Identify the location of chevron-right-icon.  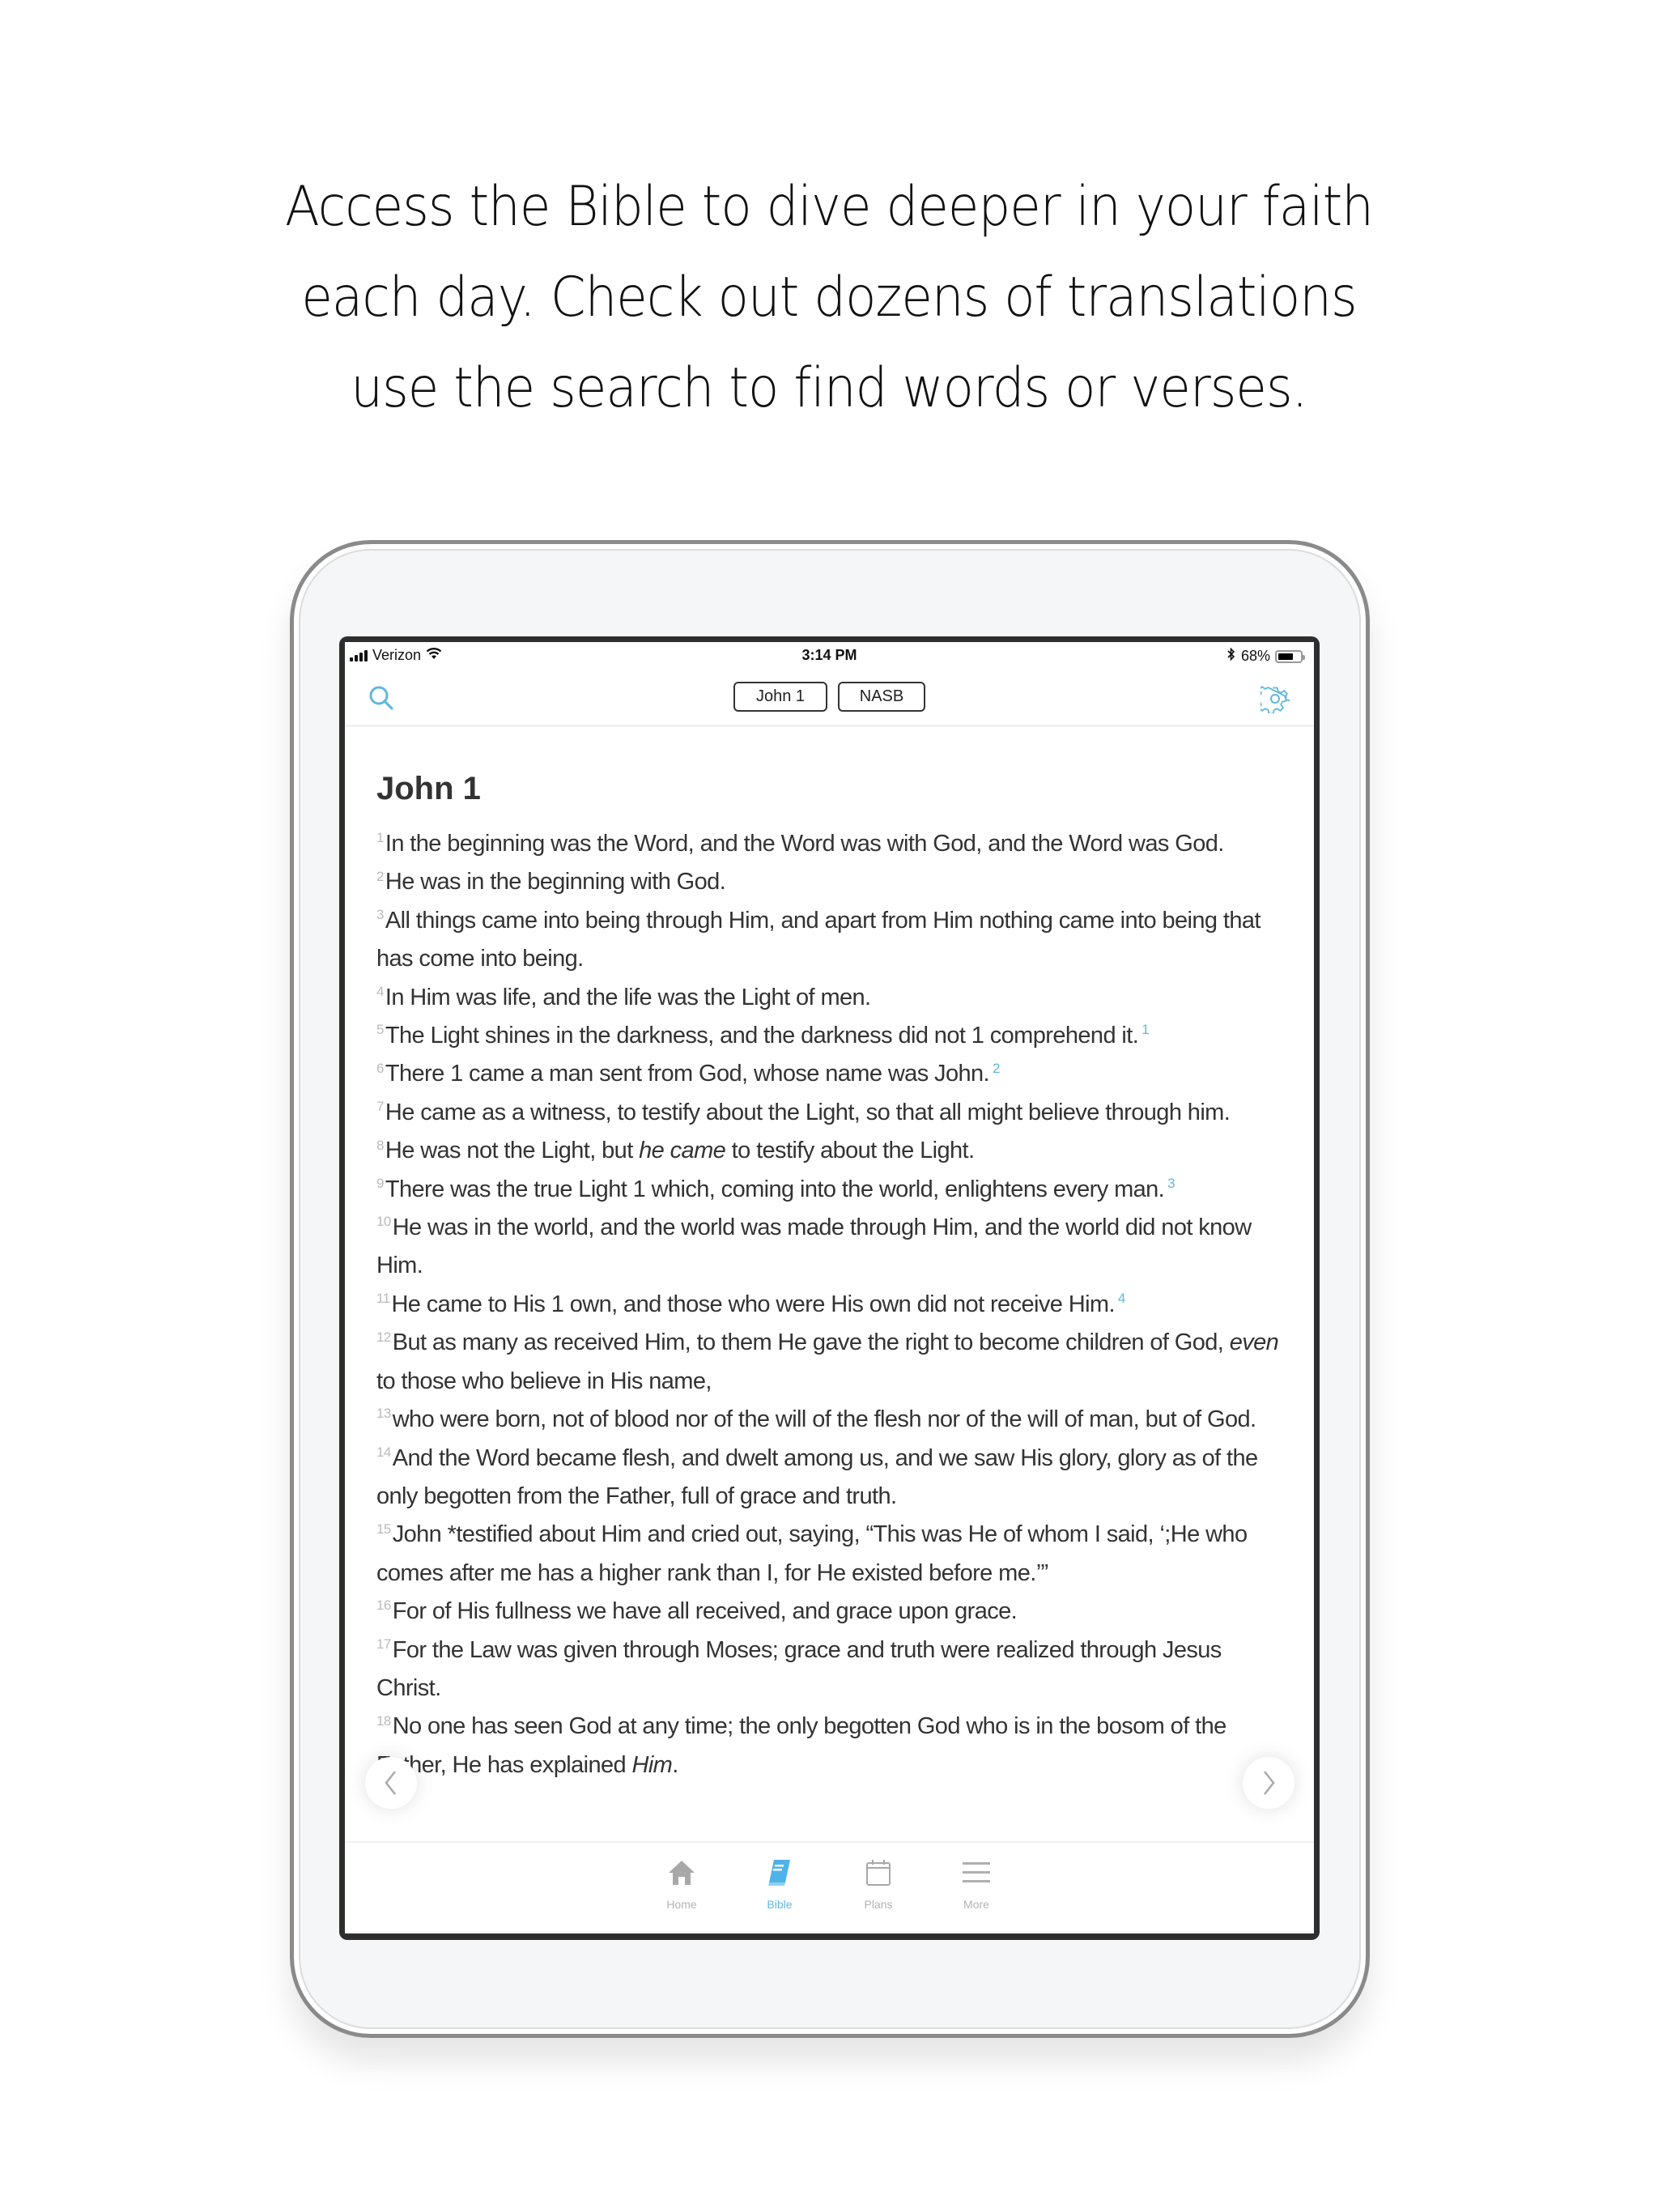
(1269, 1783).